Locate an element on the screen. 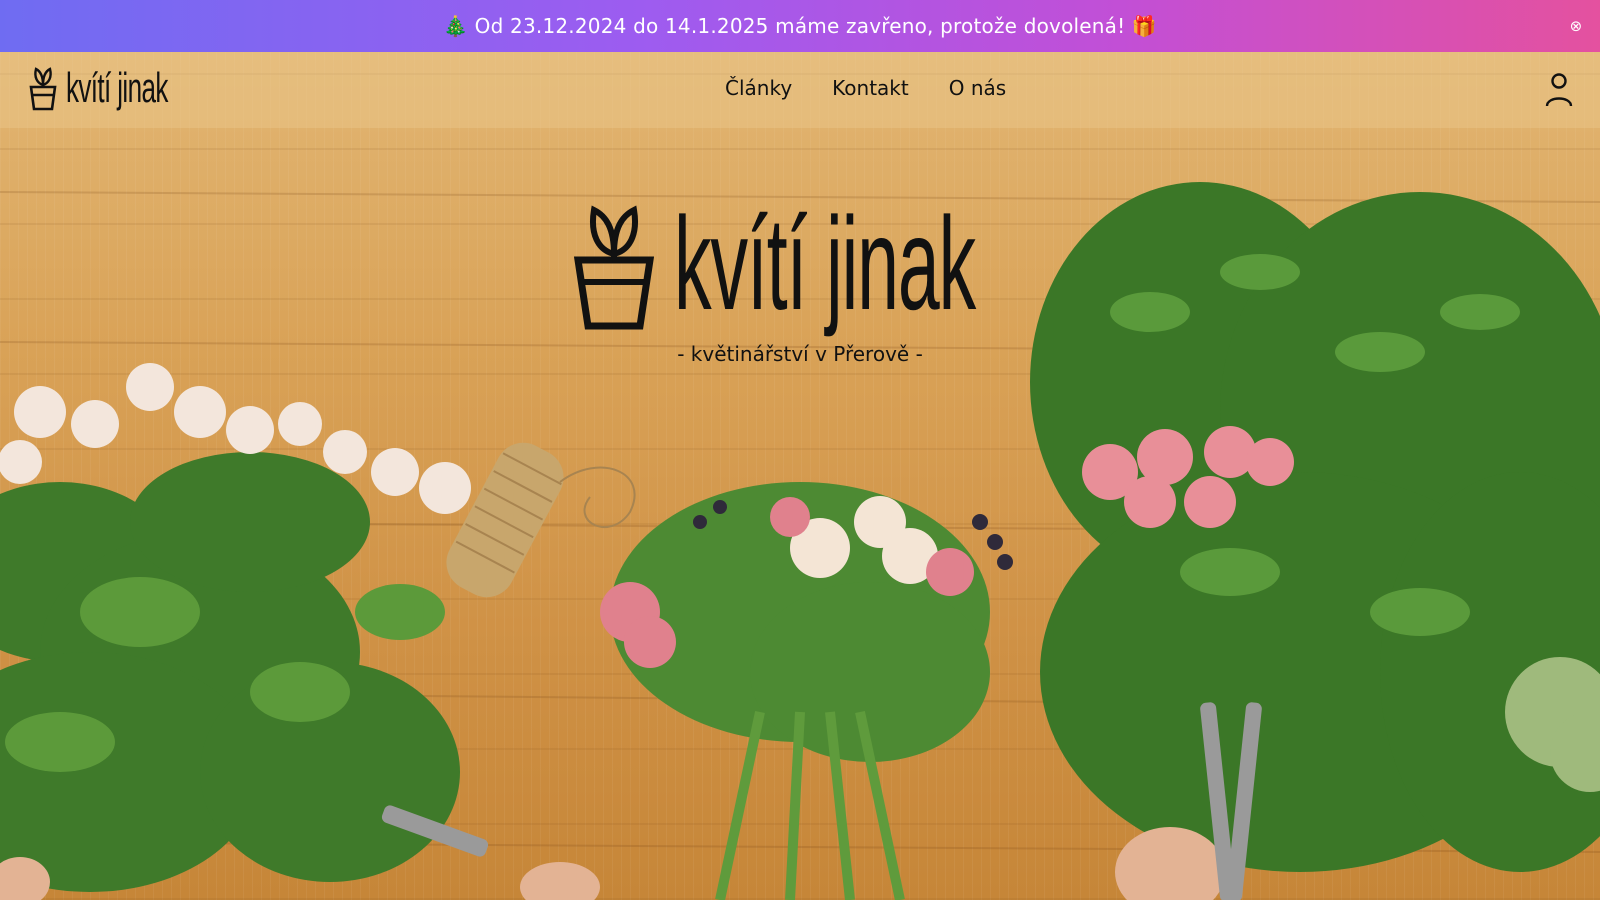 This screenshot has height=900, width=1600. user-icon is located at coordinates (1559, 90).